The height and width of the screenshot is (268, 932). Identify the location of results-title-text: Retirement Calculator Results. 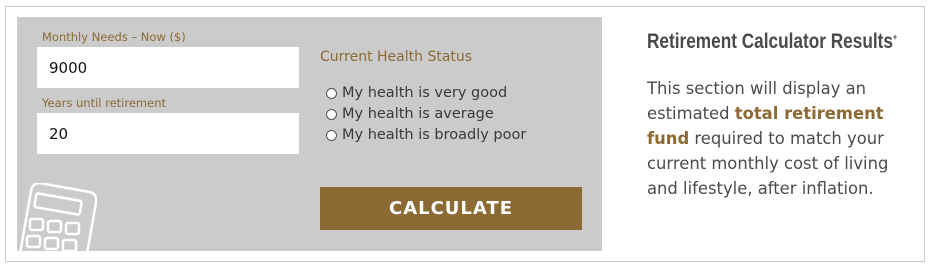
(770, 41).